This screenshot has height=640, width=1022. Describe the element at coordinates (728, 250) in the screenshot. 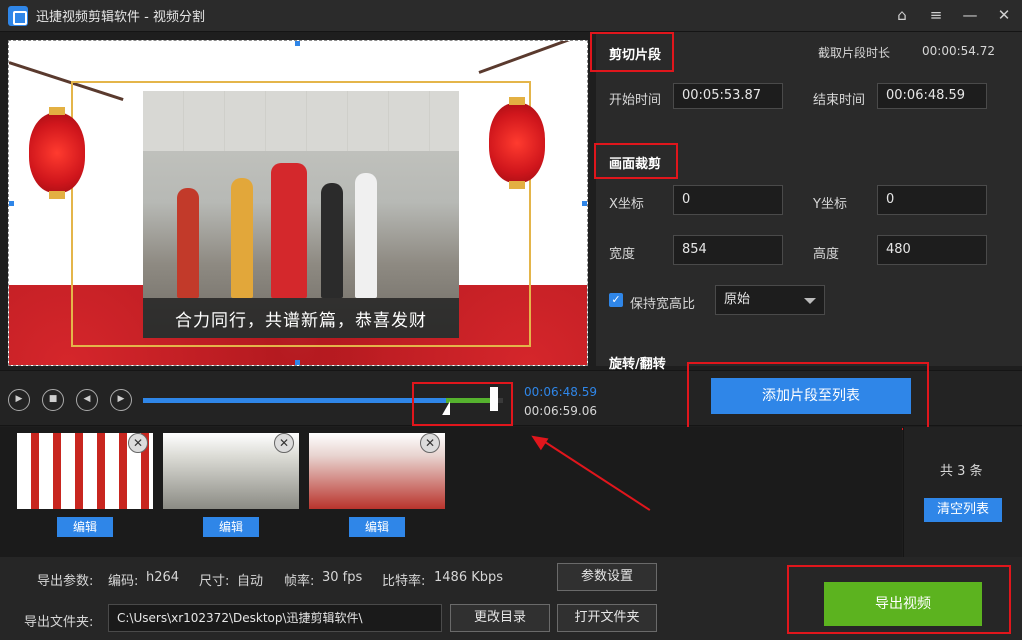

I see `width-field: 854` at that location.